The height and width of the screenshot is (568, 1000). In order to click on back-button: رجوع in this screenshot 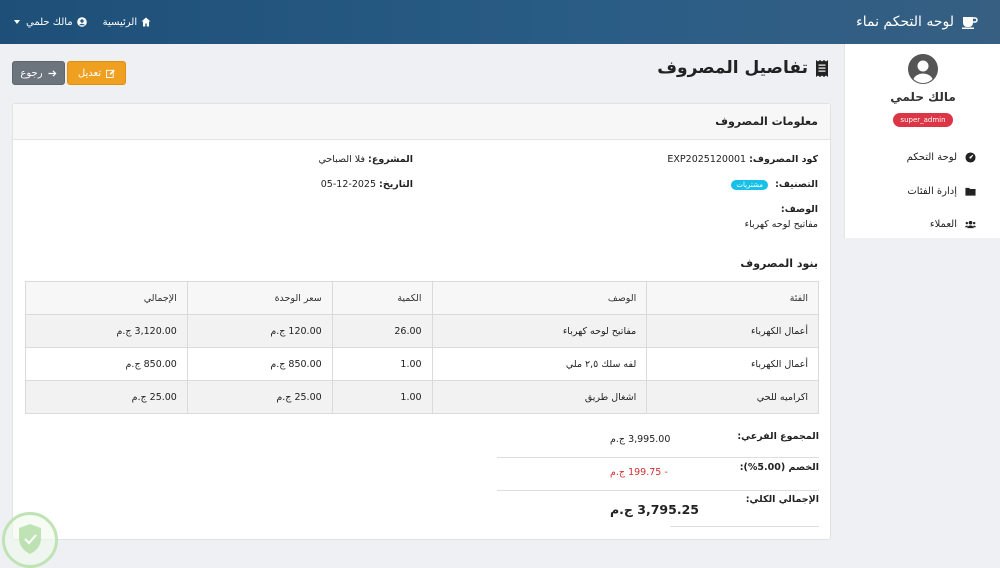, I will do `click(38, 73)`.